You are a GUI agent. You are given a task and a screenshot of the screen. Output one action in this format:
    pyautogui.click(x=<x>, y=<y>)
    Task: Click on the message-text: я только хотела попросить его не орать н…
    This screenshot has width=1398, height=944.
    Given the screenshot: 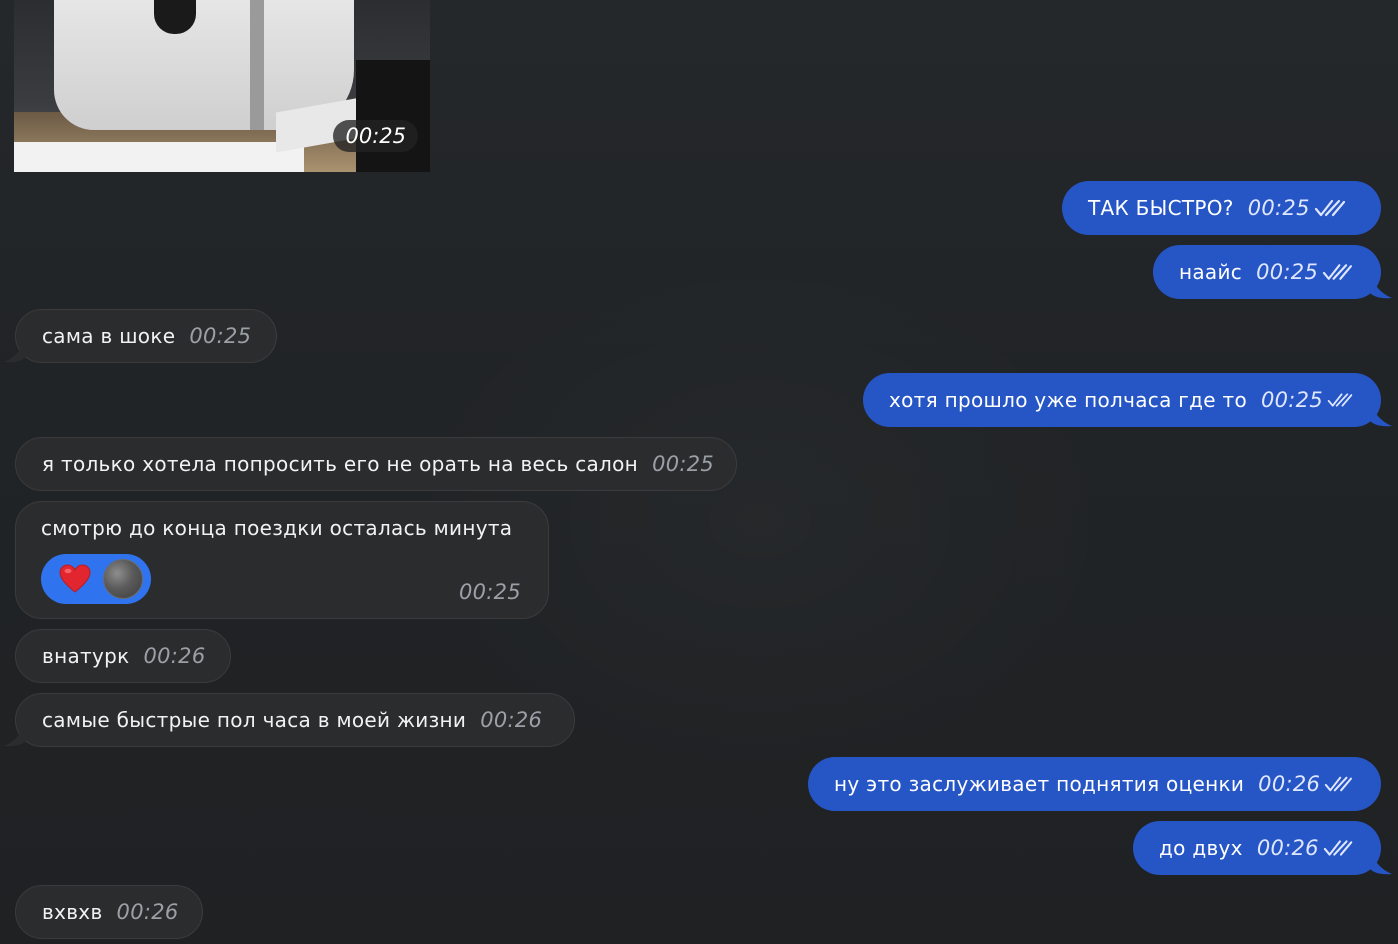 What is the action you would take?
    pyautogui.click(x=340, y=464)
    